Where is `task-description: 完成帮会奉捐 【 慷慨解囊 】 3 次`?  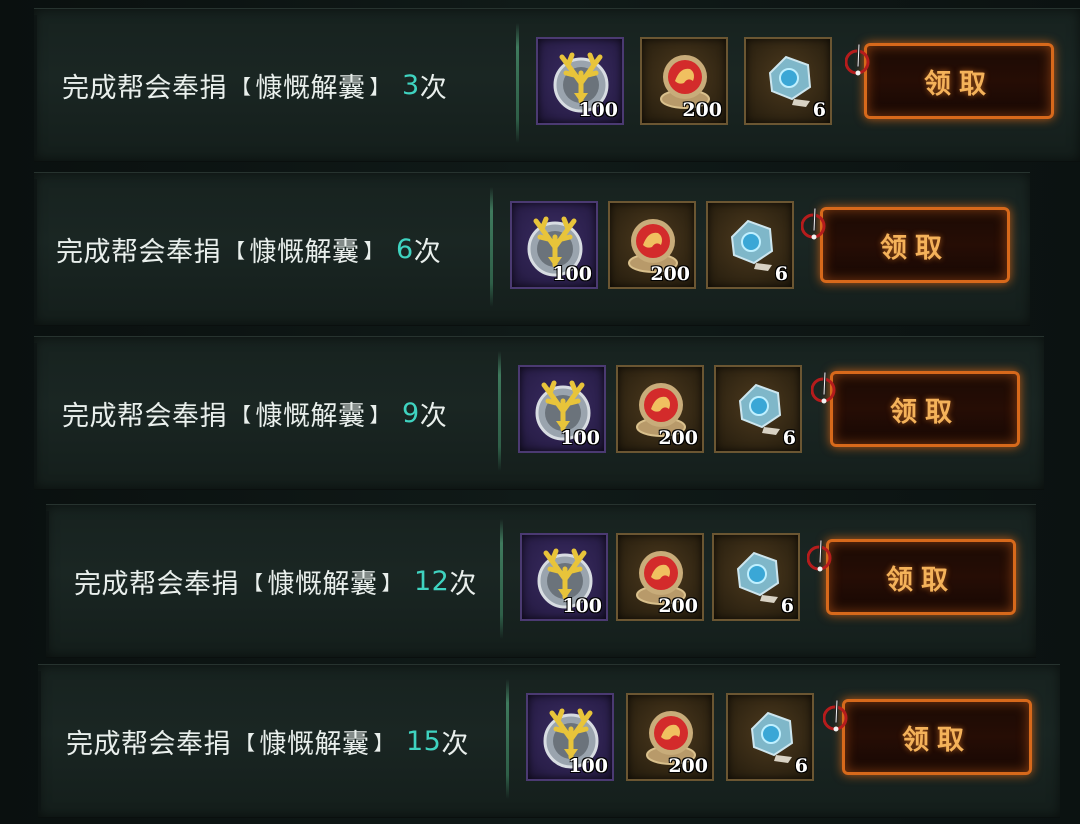
task-description: 完成帮会奉捐 【 慷慨解囊 】 3 次 is located at coordinates (254, 85).